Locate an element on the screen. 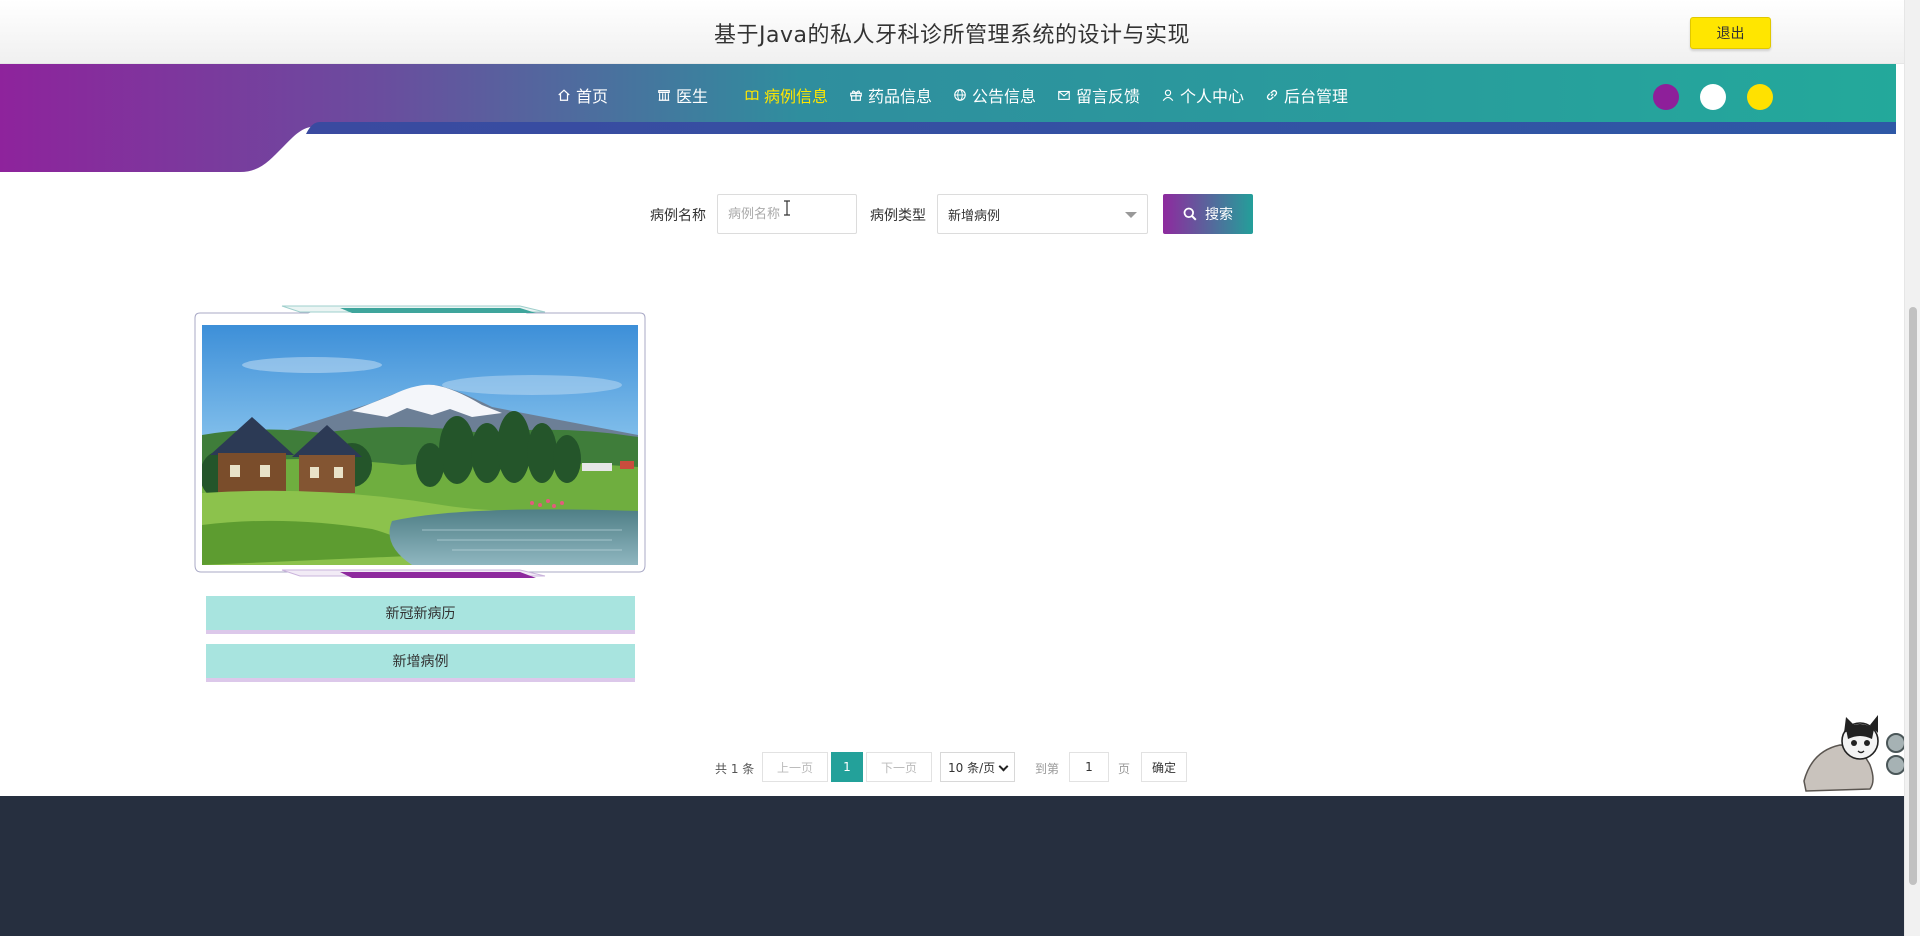  theme-dot-yellow is located at coordinates (1760, 97).